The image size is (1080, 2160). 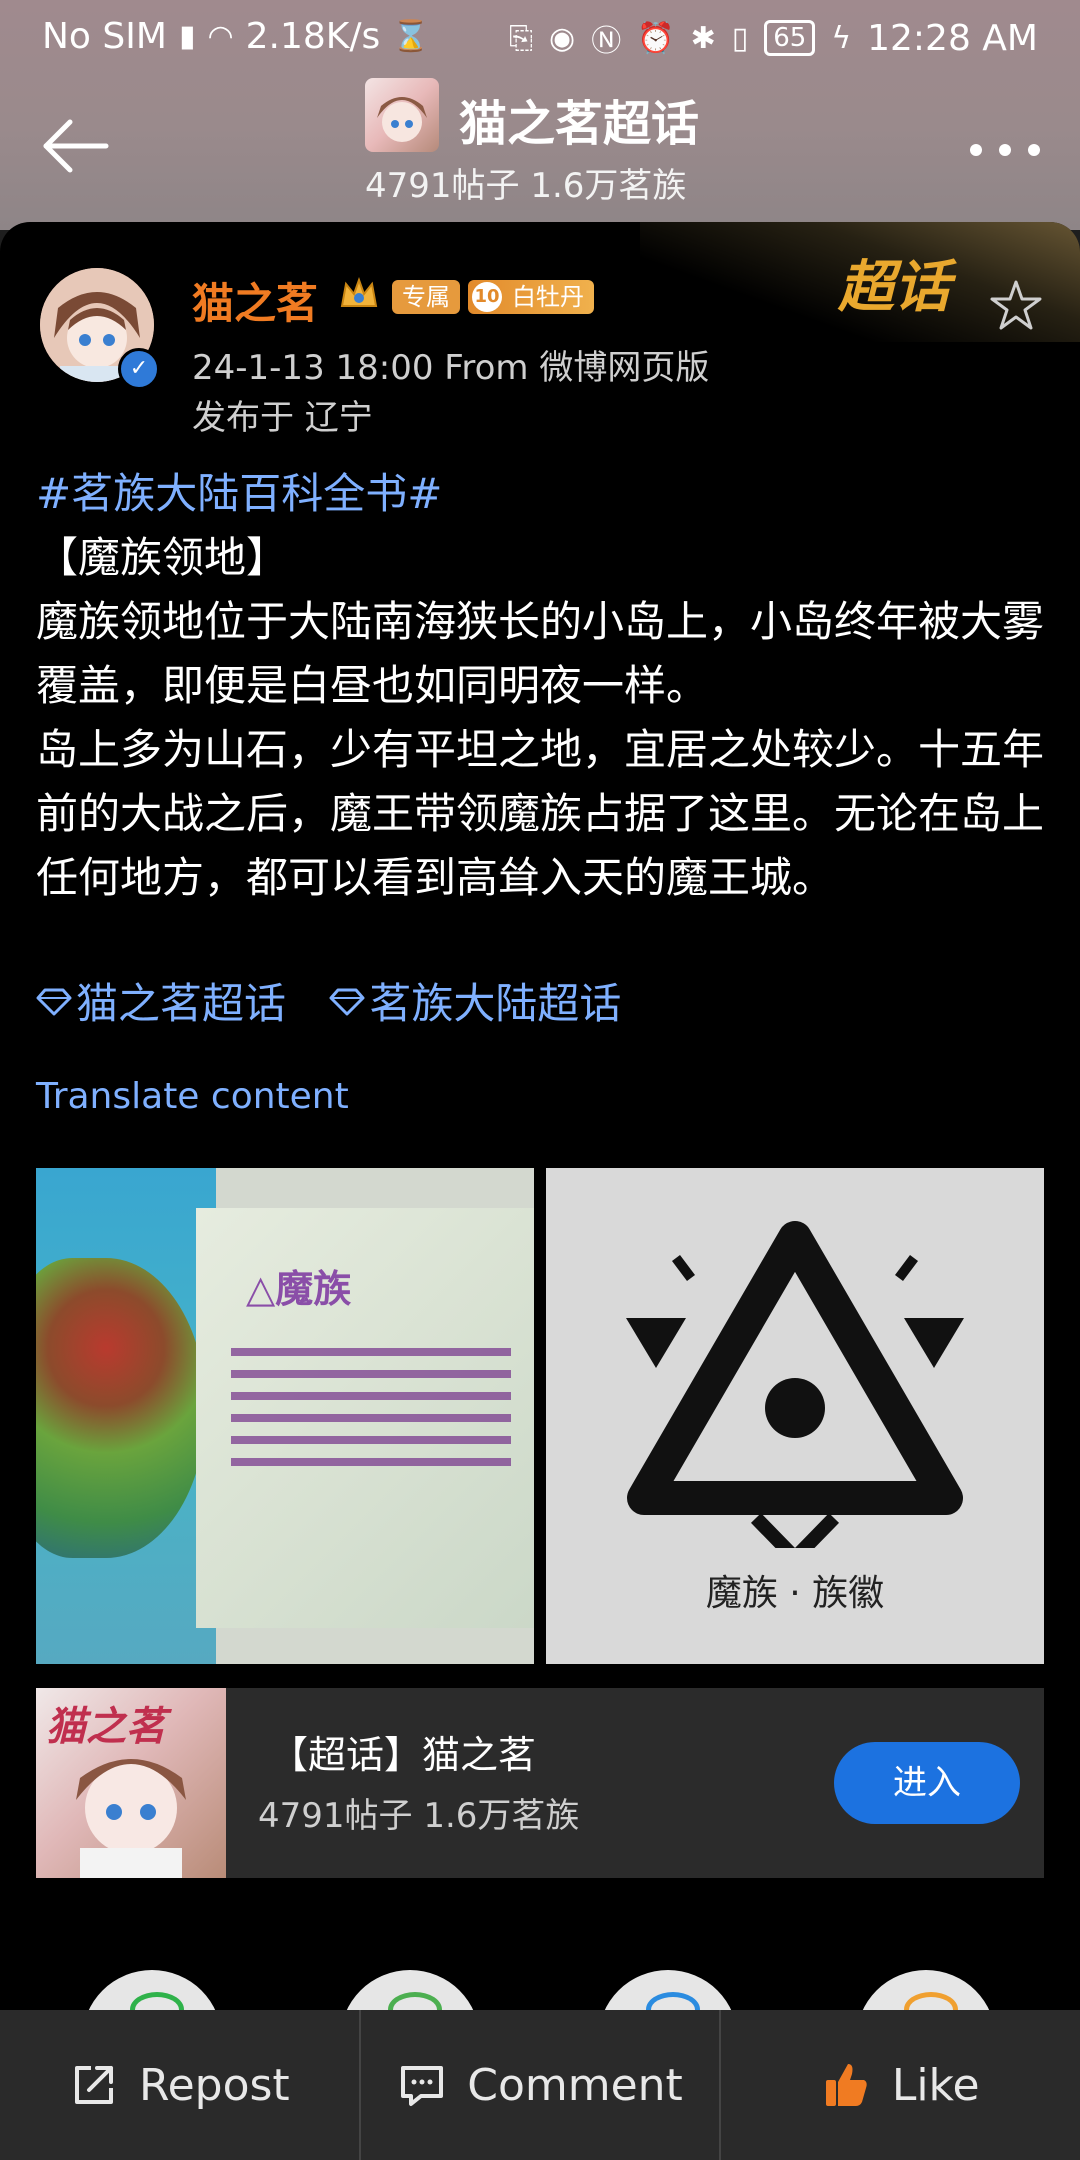 I want to click on map-text-lines, so click(x=371, y=1414).